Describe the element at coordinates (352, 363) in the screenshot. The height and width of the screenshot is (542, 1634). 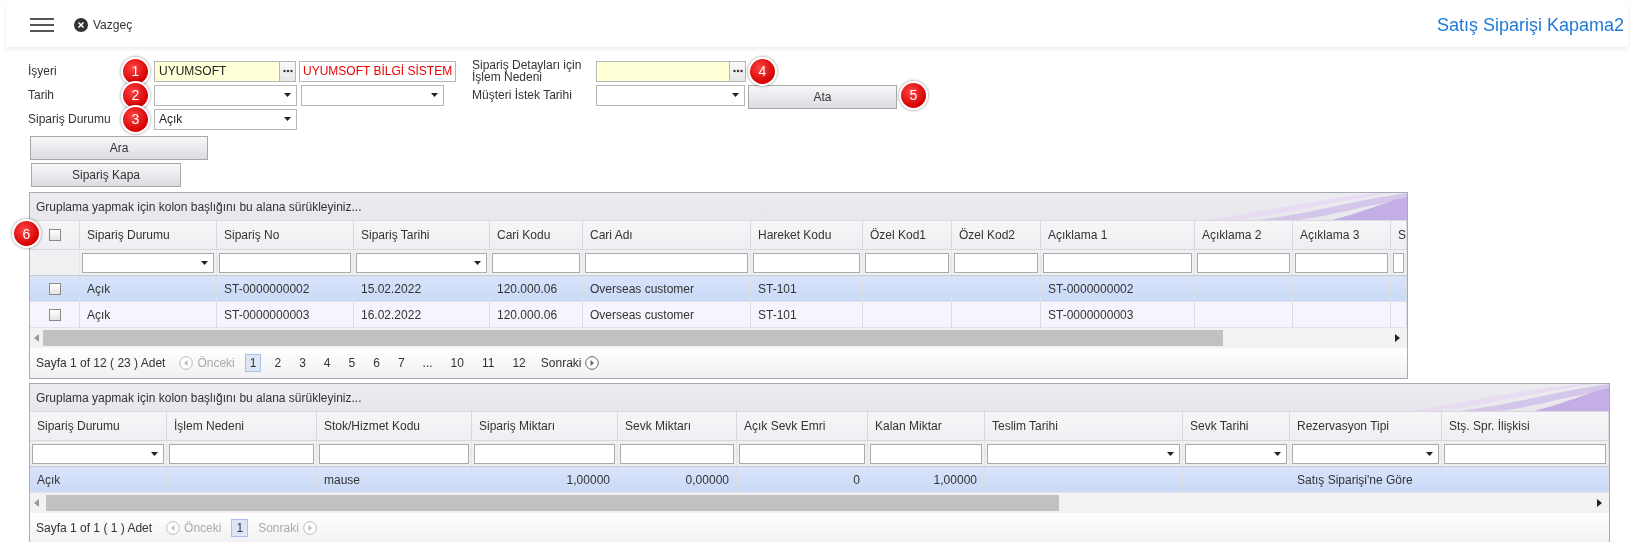
I see `page-link: 5` at that location.